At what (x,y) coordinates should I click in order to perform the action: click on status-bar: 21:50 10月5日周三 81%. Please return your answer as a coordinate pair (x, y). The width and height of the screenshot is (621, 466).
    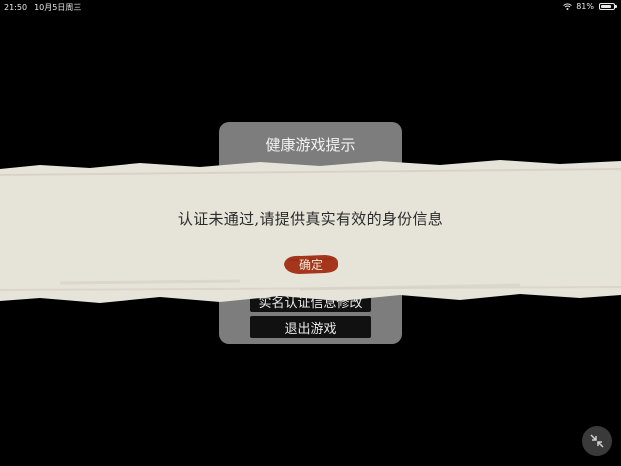
    Looking at the image, I should click on (310, 7).